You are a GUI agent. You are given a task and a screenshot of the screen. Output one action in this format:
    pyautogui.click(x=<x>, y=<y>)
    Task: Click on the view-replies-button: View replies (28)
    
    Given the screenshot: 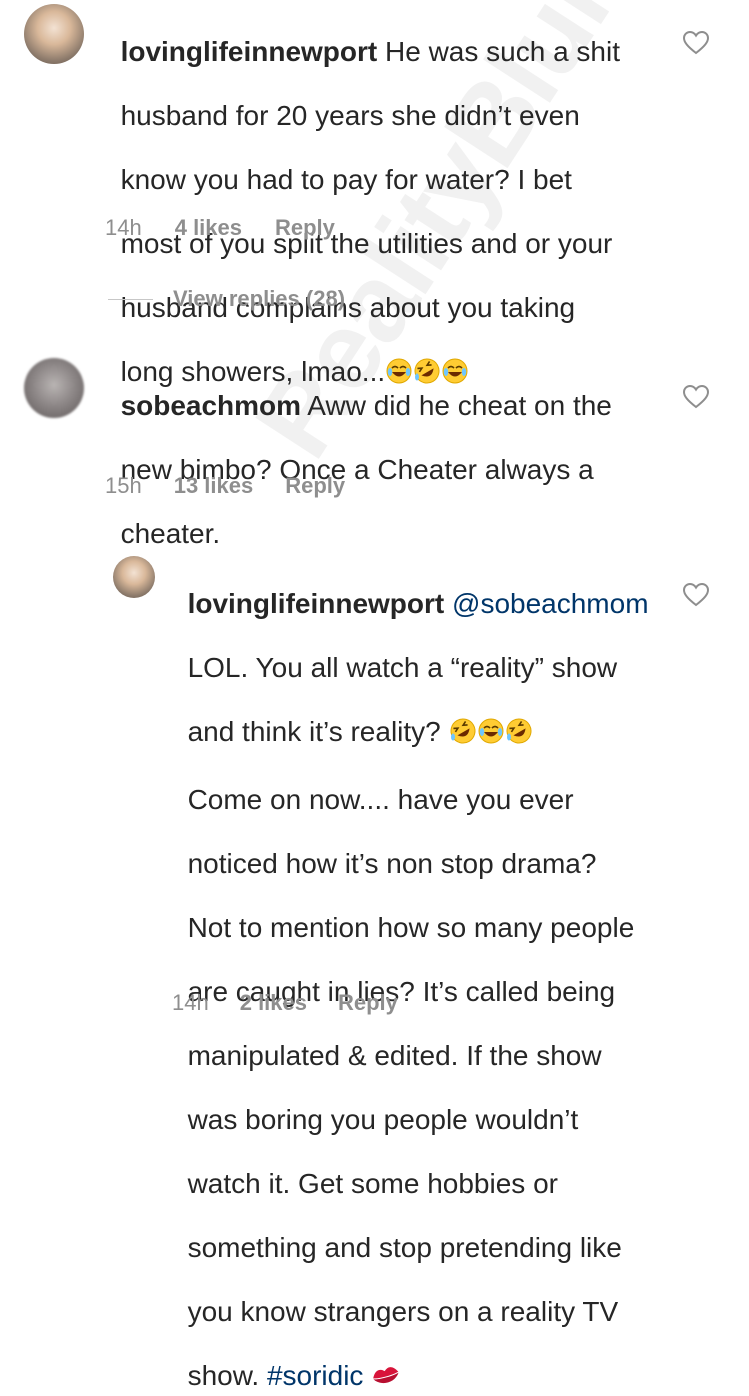 What is the action you would take?
    pyautogui.click(x=226, y=299)
    